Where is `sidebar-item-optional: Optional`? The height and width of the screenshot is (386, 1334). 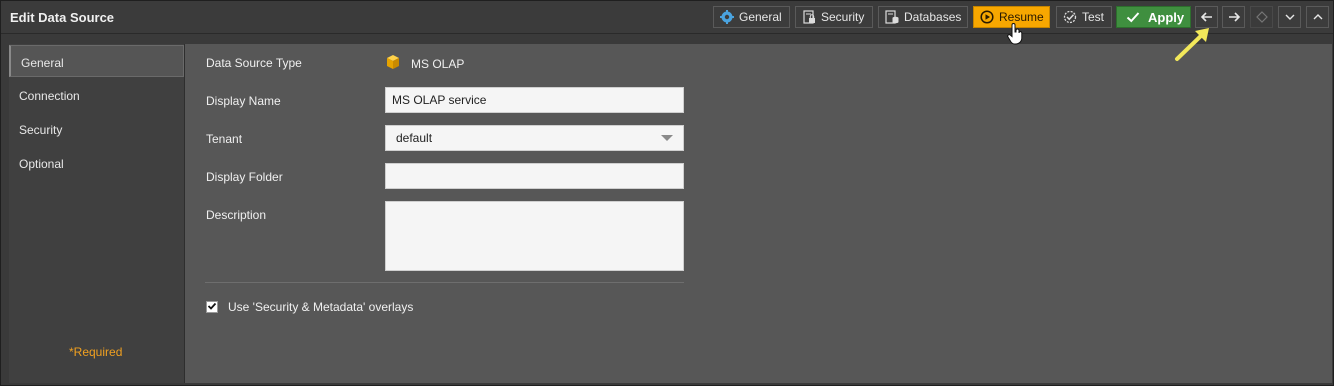
sidebar-item-optional: Optional is located at coordinates (96, 163).